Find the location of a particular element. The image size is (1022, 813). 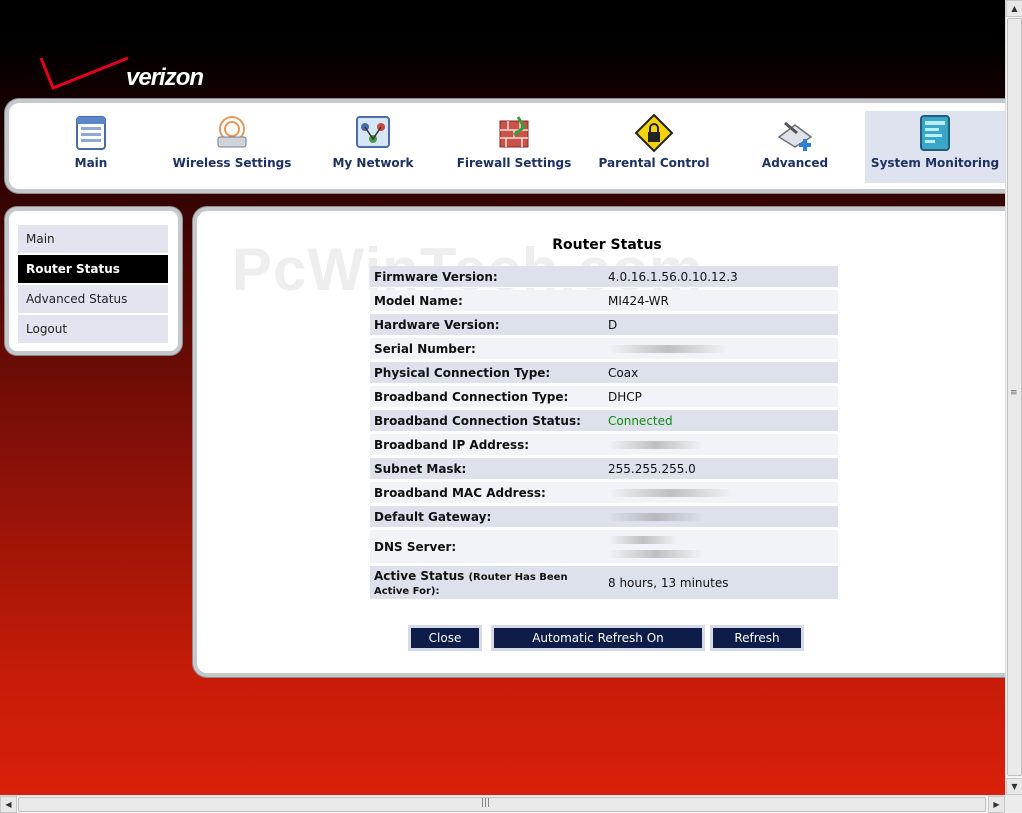

nav-firewall-settings-label: Firewall Settings is located at coordinates (514, 163).